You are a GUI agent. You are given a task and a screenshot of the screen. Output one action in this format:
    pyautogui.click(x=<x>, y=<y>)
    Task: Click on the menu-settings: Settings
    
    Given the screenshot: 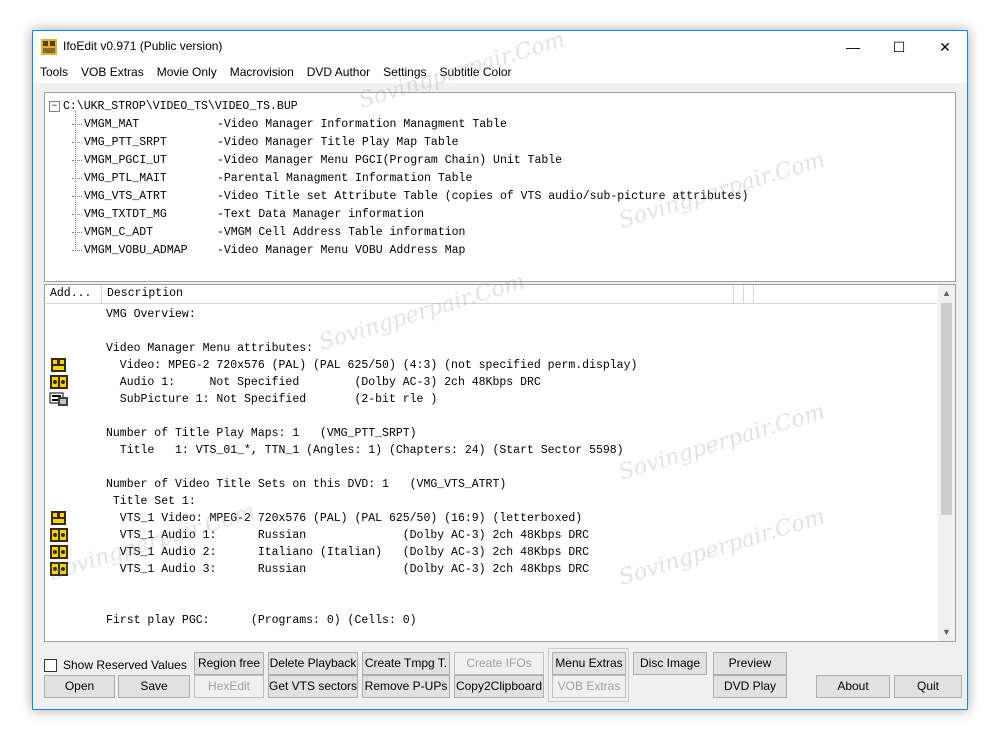 What is the action you would take?
    pyautogui.click(x=404, y=73)
    